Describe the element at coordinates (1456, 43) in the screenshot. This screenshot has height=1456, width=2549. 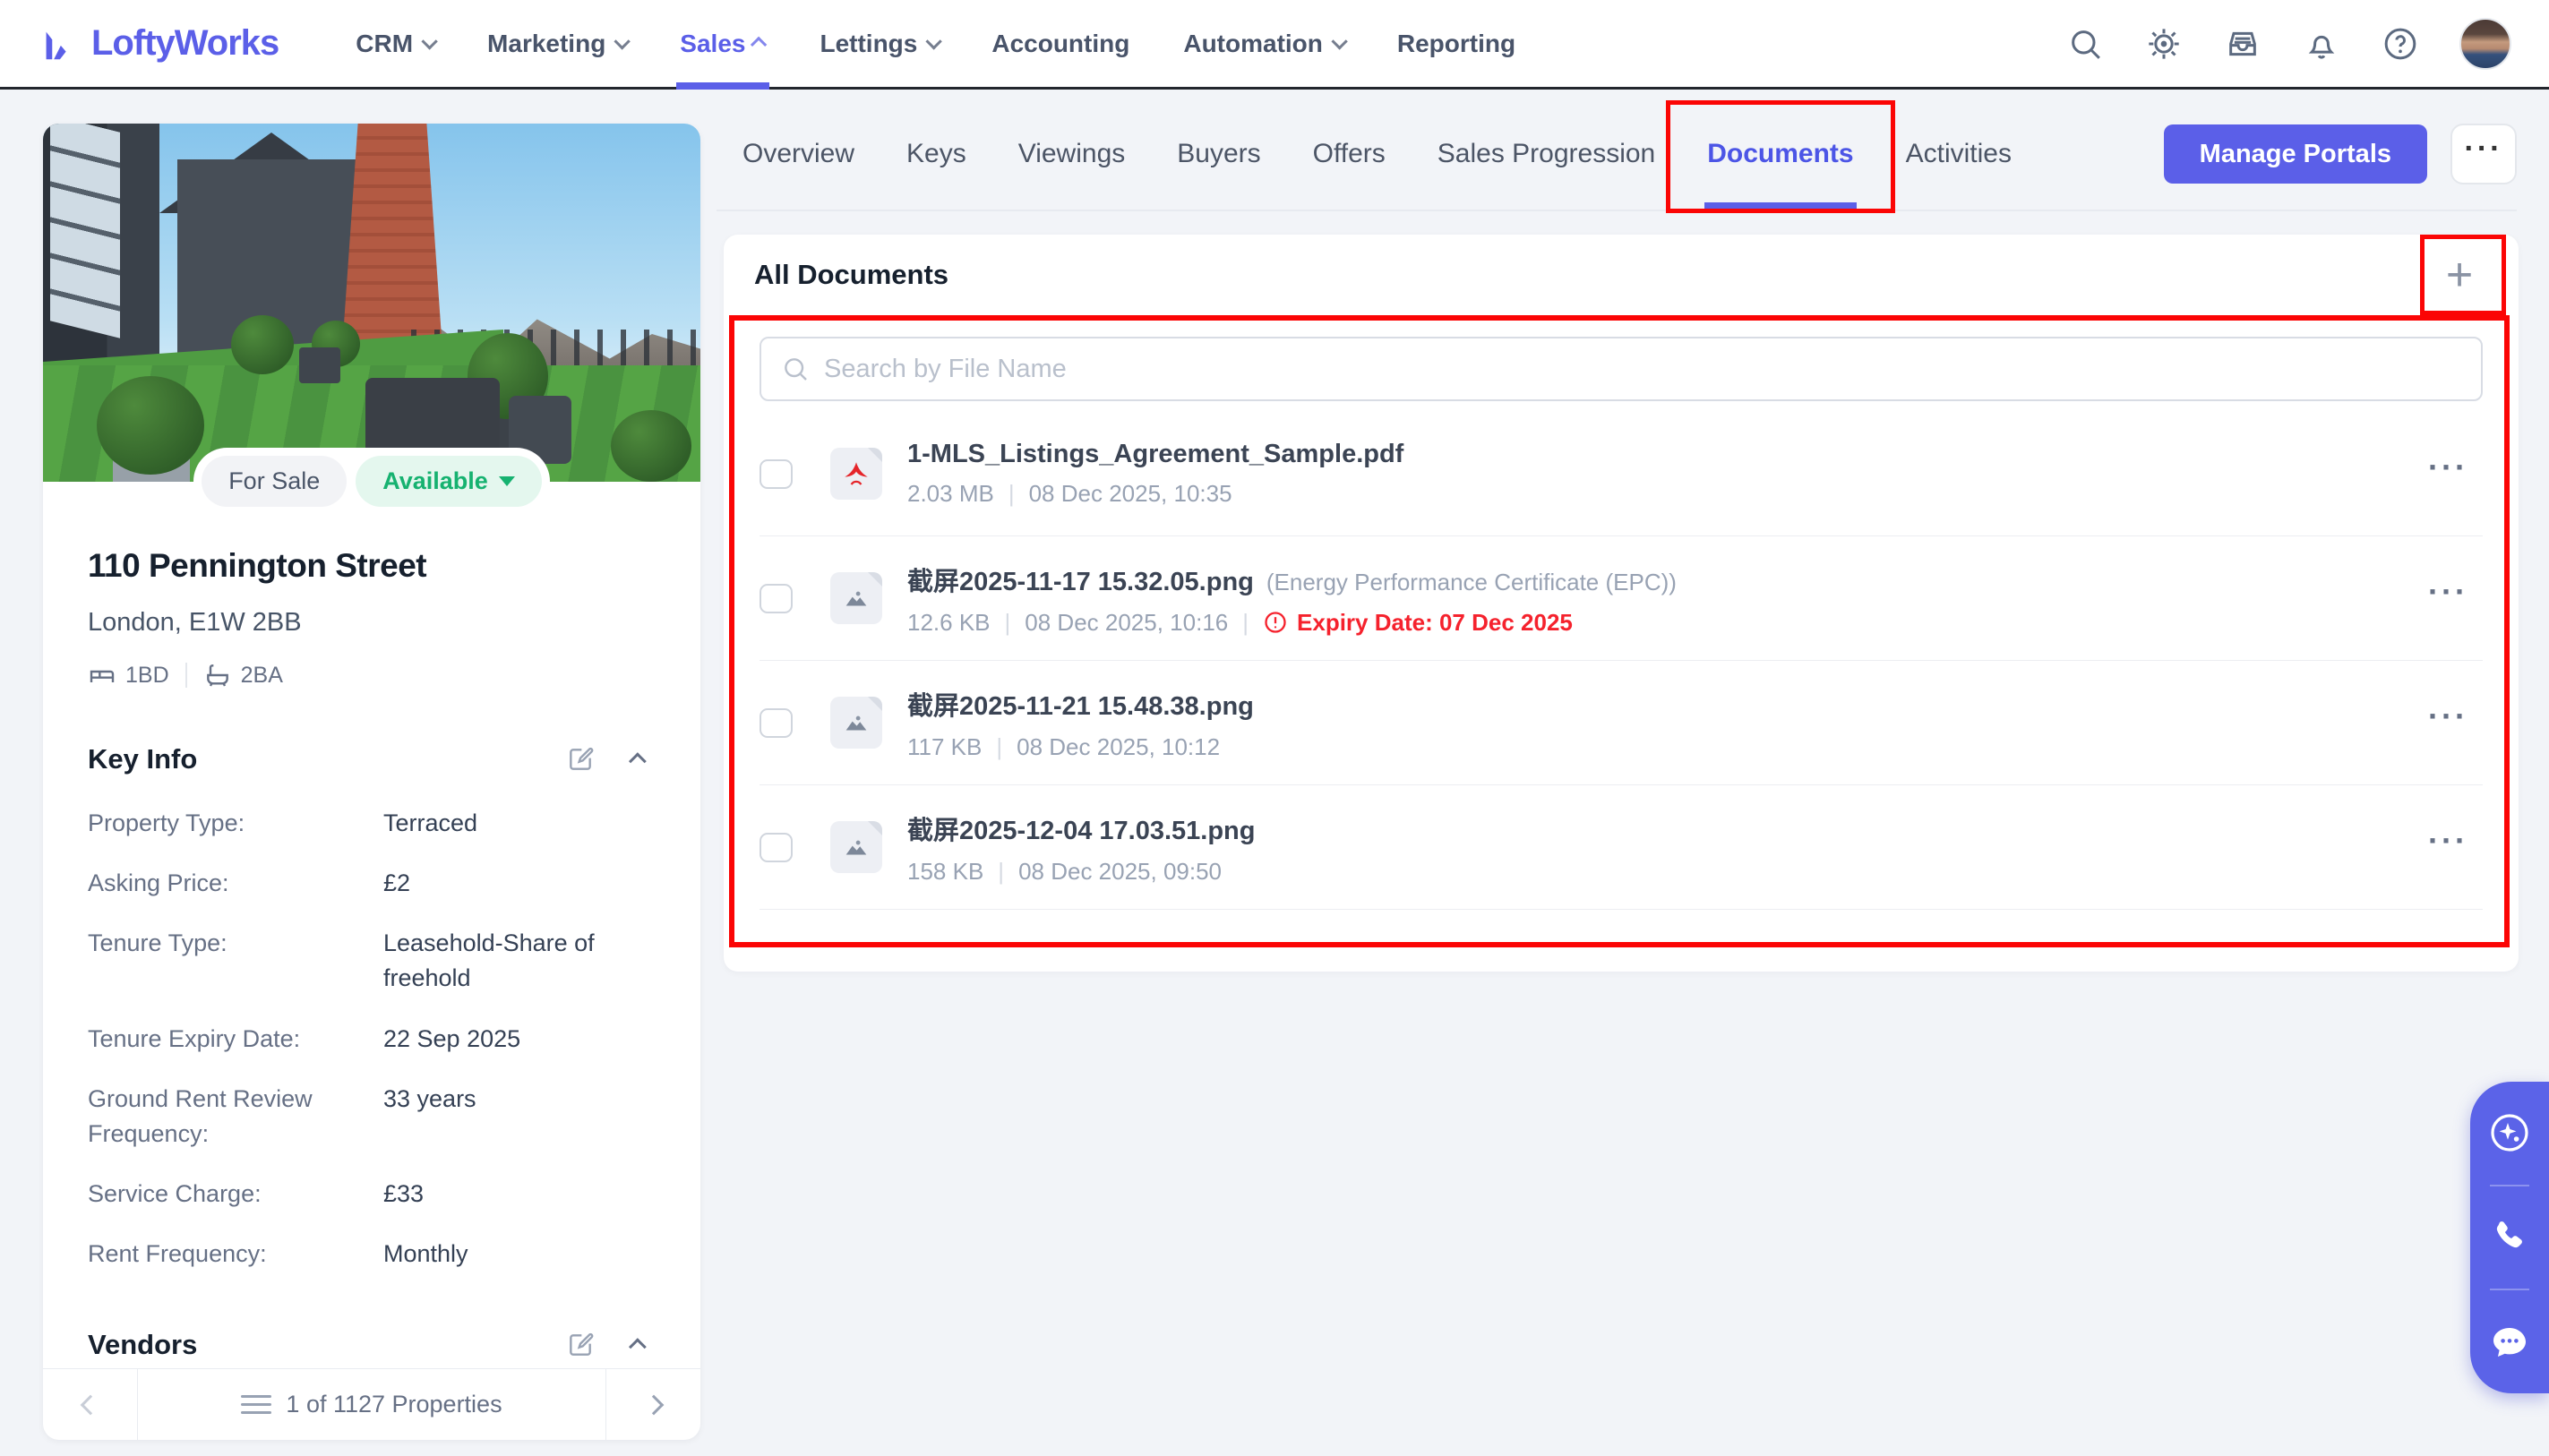
I see `nav-item: Reporting` at that location.